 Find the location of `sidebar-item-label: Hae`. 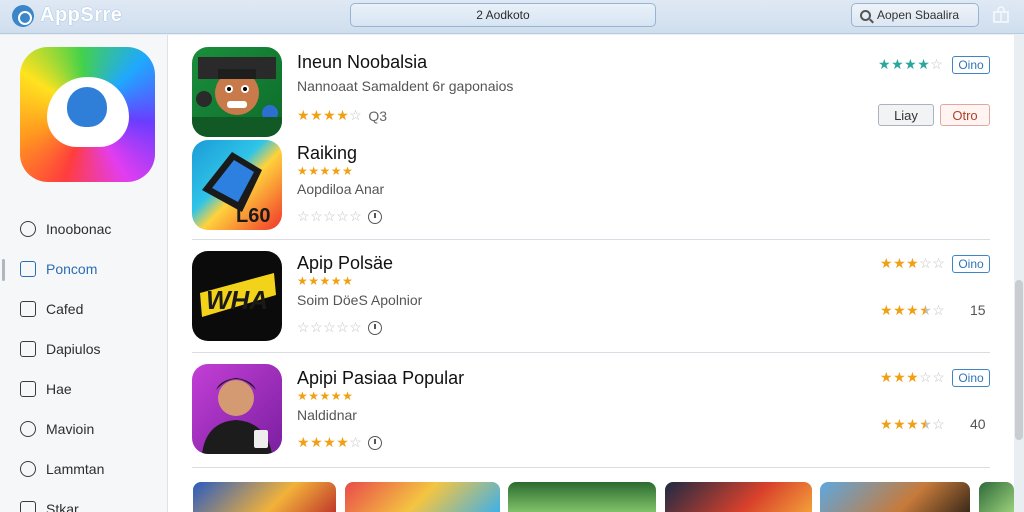

sidebar-item-label: Hae is located at coordinates (59, 389).